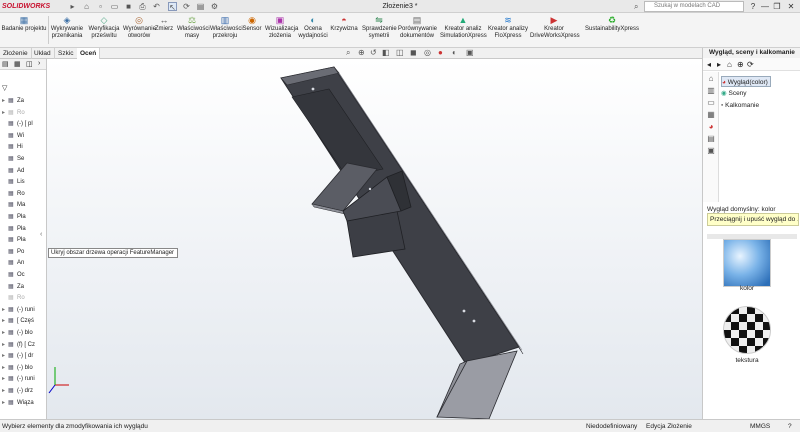 The width and height of the screenshot is (800, 432). What do you see at coordinates (17, 64) in the screenshot?
I see `propertymanager-tab-icon: ▦` at bounding box center [17, 64].